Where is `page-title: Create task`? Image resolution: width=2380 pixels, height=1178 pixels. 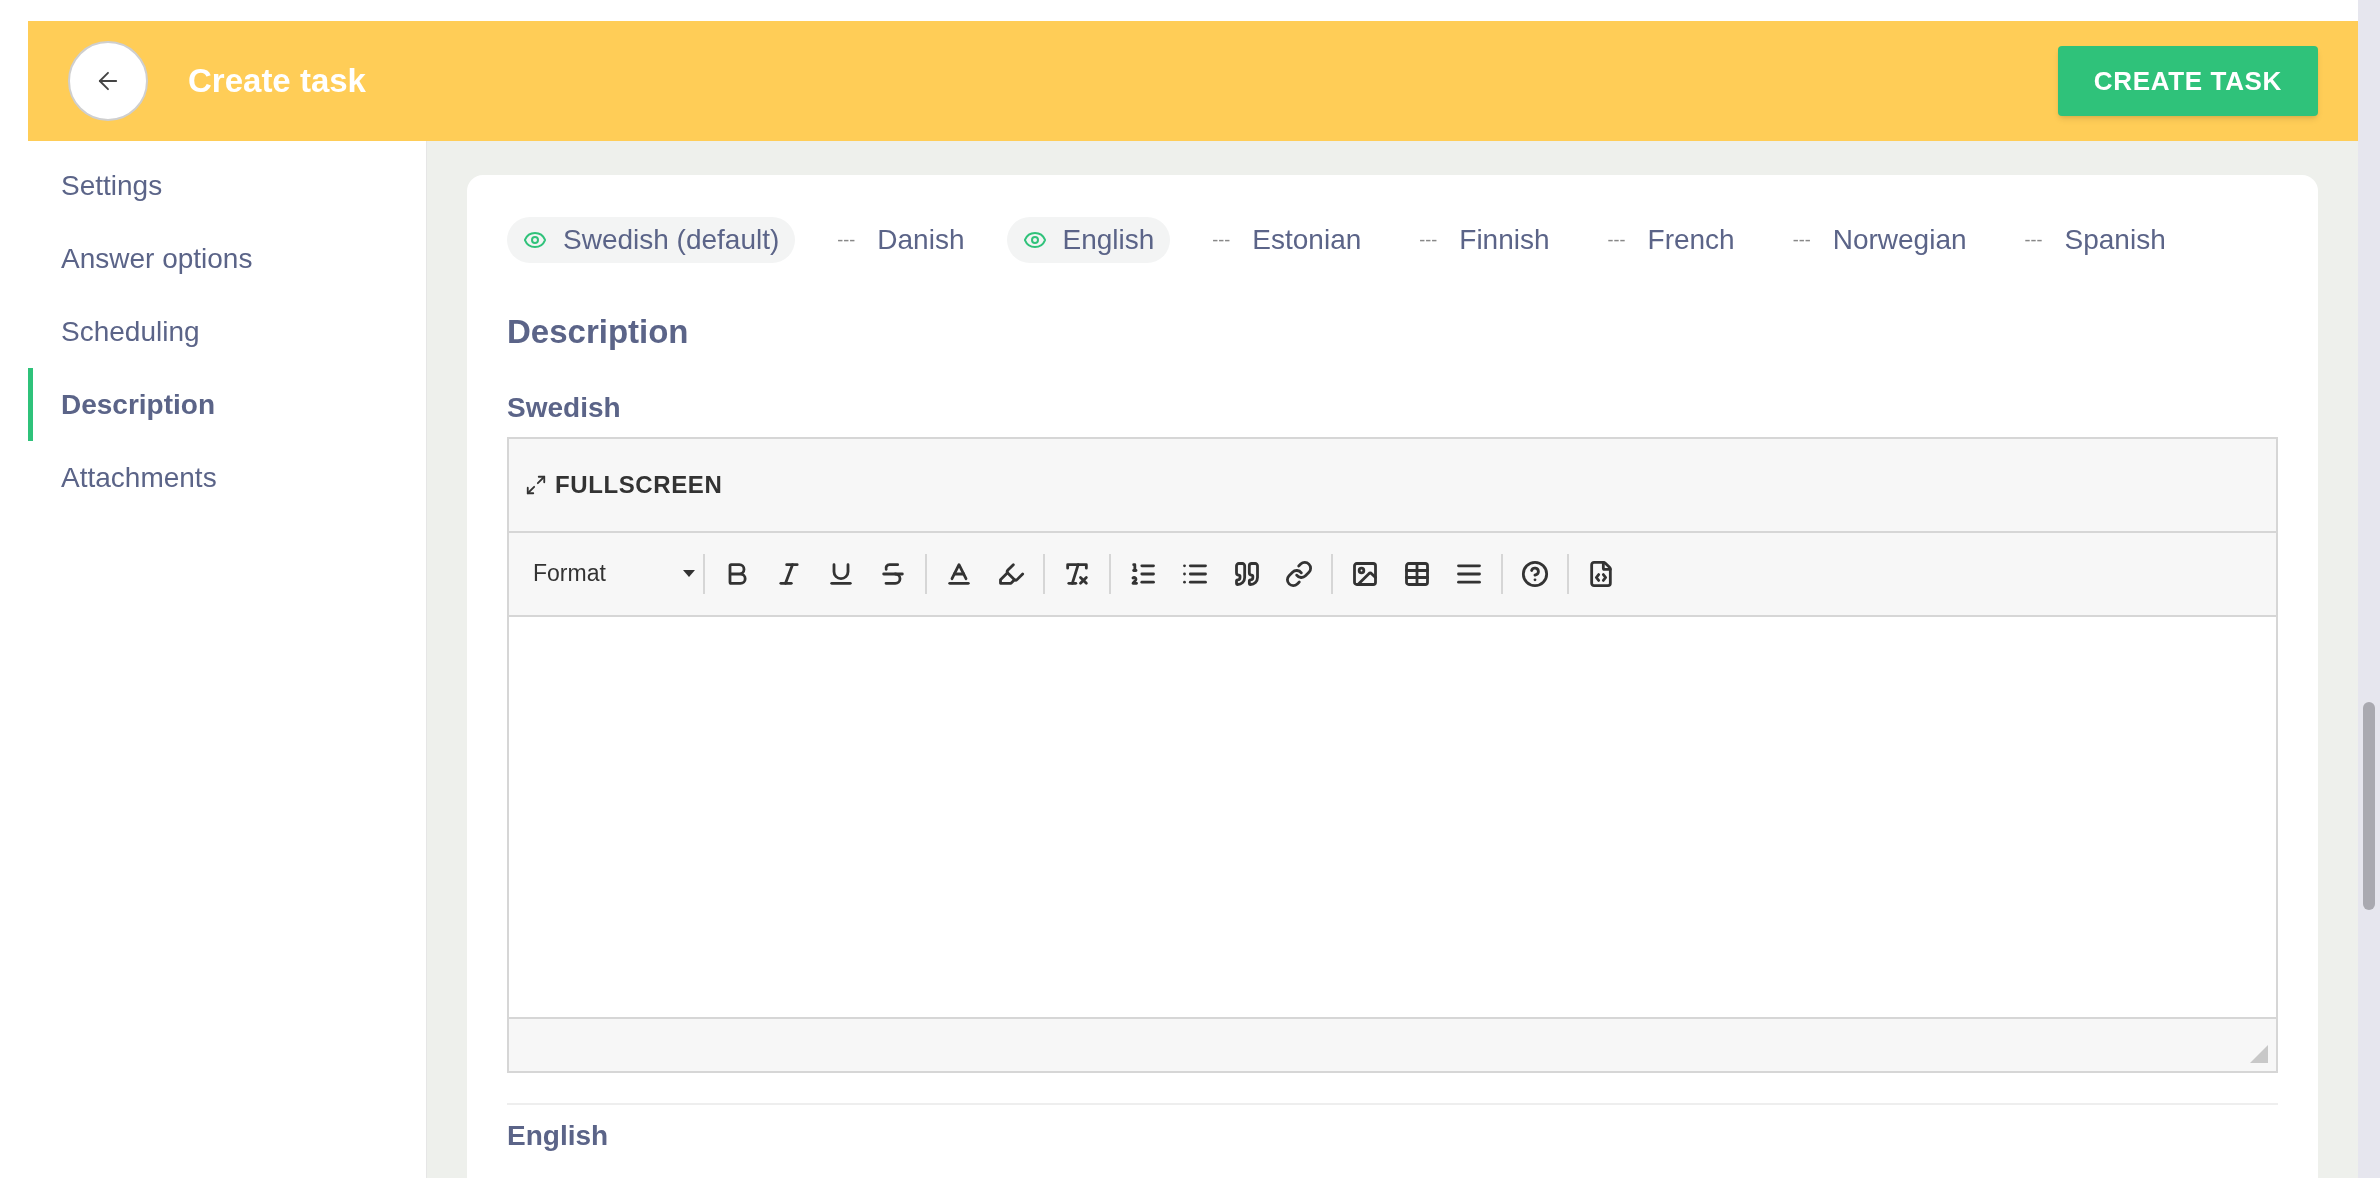 page-title: Create task is located at coordinates (277, 81).